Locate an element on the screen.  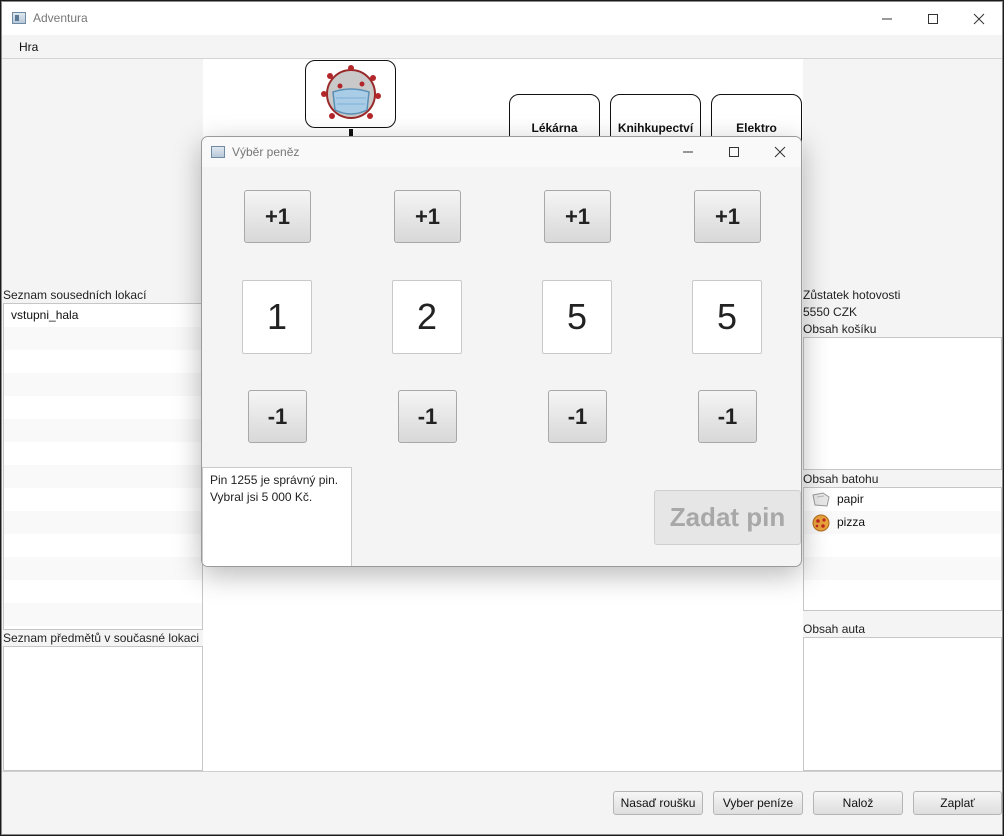
dialog-title-bar: Výběr peněz is located at coordinates (501, 152).